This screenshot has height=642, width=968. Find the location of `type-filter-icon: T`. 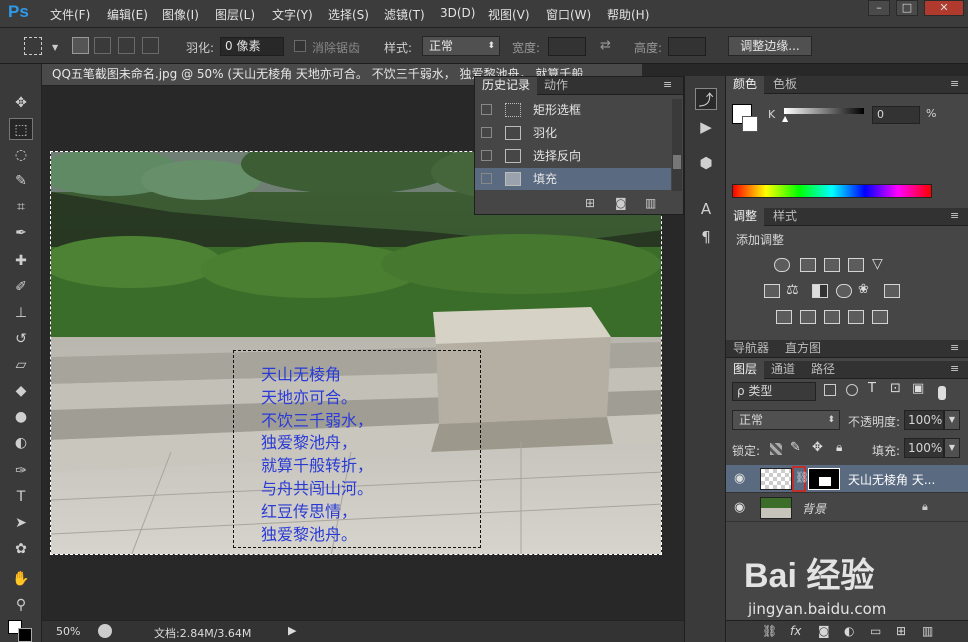

type-filter-icon: T is located at coordinates (872, 388).